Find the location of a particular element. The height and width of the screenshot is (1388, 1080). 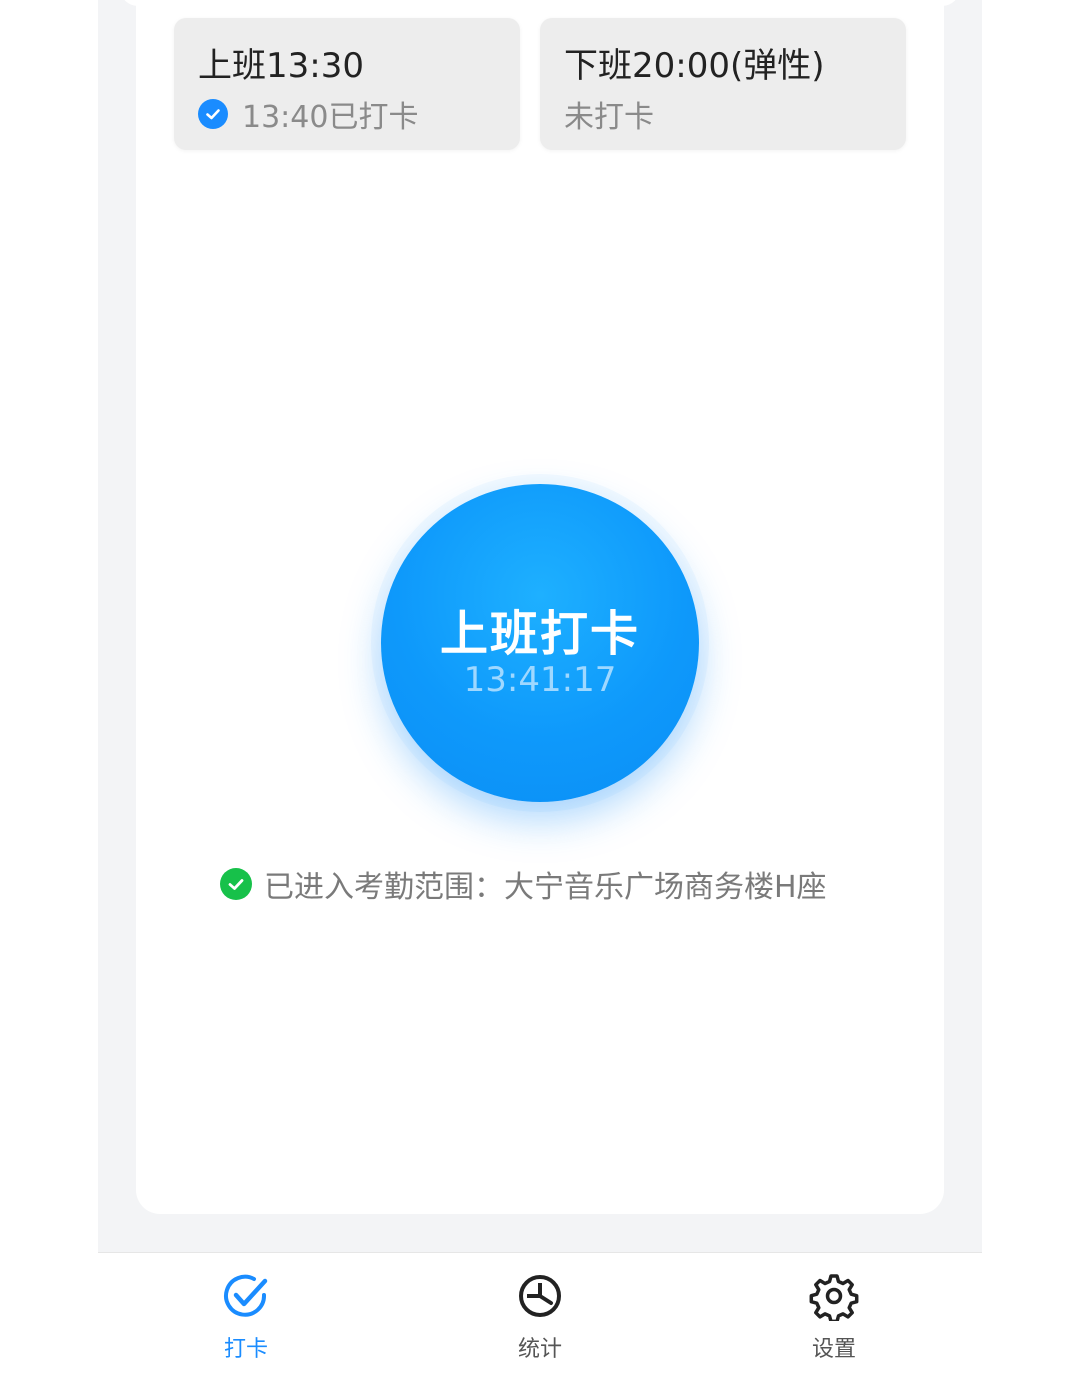

tab-stats: 统计 is located at coordinates (540, 1317).